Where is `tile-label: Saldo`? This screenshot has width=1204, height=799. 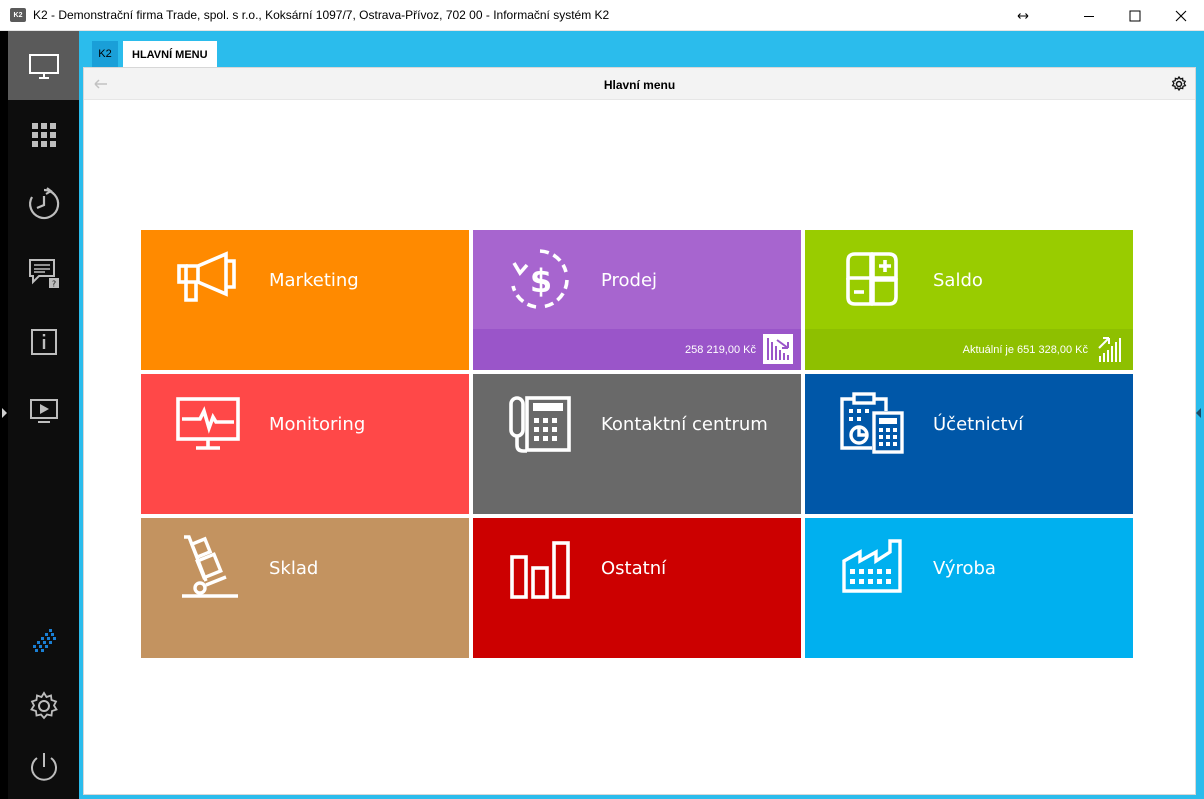
tile-label: Saldo is located at coordinates (958, 280).